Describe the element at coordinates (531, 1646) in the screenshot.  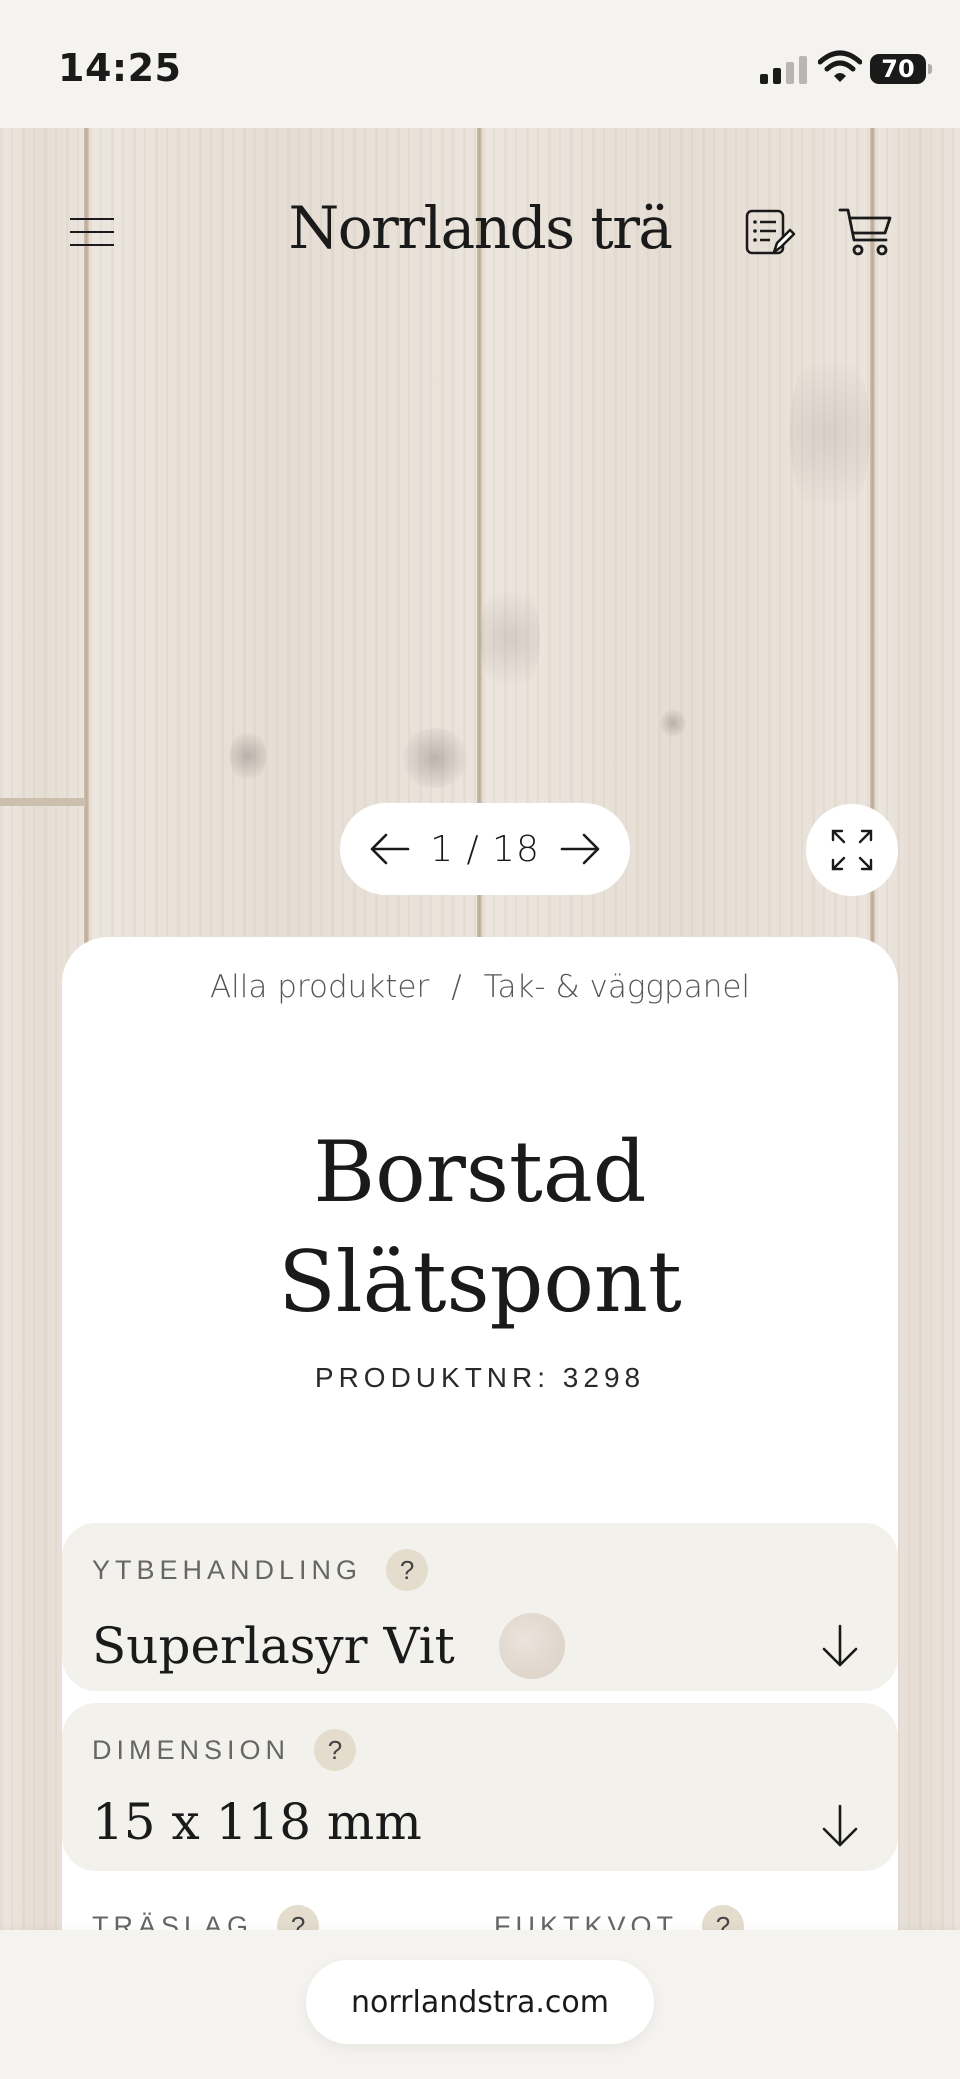
I see `color-swatch` at that location.